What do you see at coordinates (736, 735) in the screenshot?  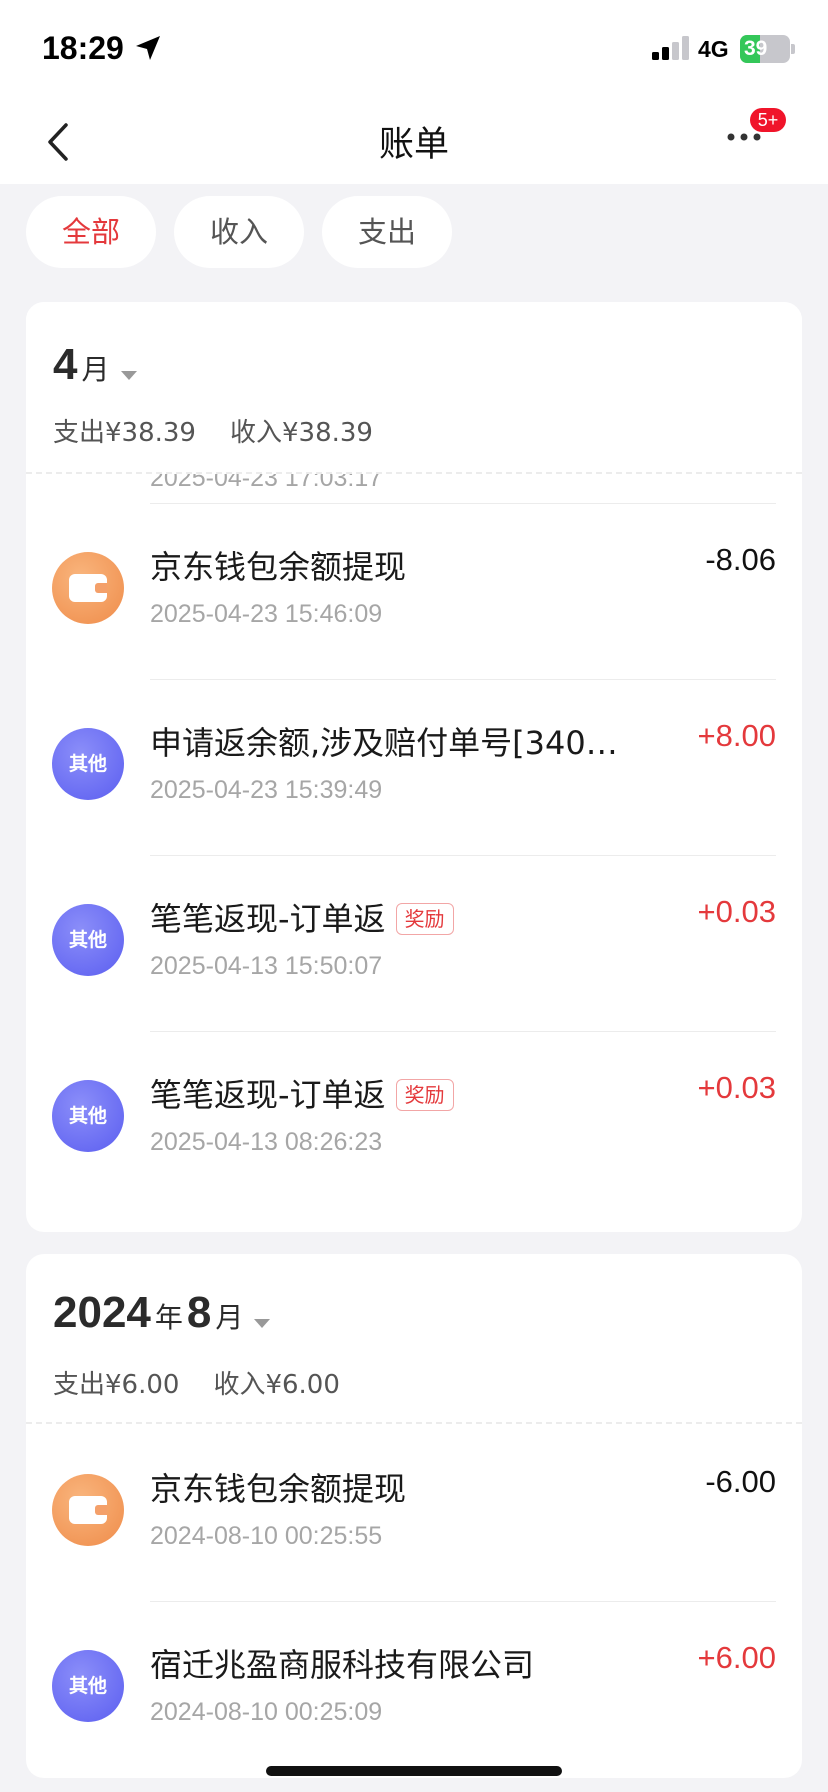 I see `transaction-amount: +8.00` at bounding box center [736, 735].